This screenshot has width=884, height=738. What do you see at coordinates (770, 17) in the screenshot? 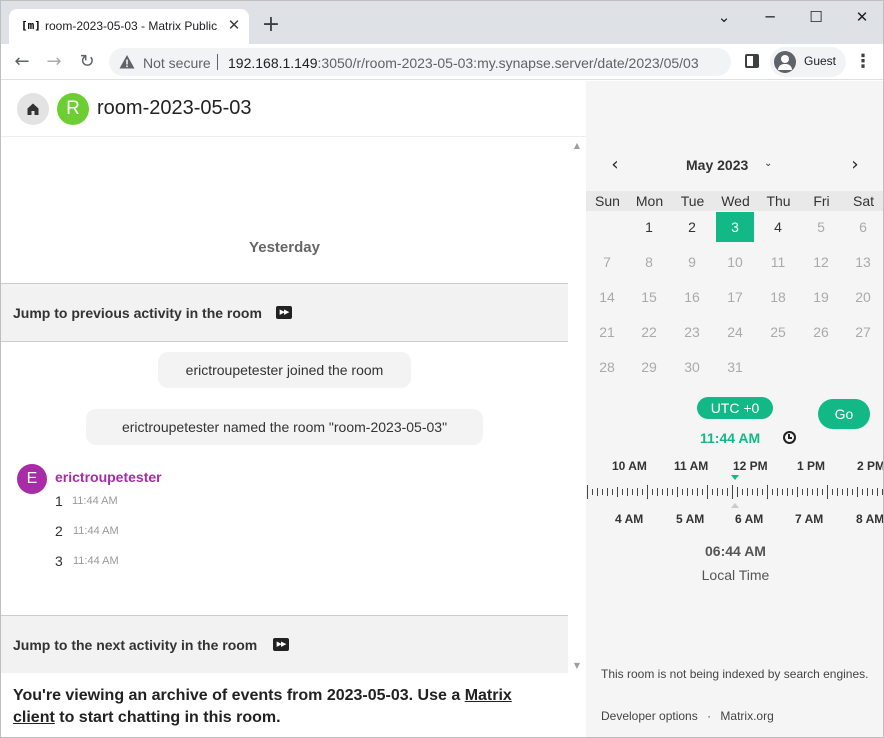
I see `minimize-button: ─` at bounding box center [770, 17].